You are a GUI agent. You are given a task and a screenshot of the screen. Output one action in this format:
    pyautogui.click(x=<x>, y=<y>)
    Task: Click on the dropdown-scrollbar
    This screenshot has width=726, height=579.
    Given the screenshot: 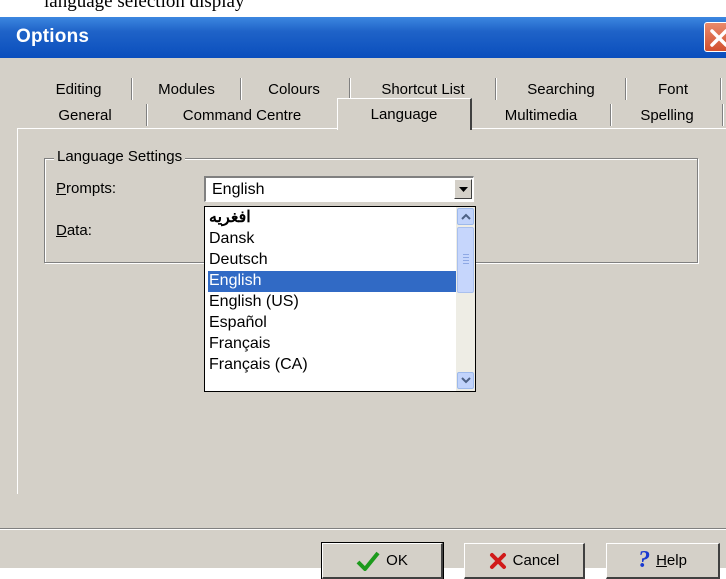 What is the action you would take?
    pyautogui.click(x=465, y=299)
    